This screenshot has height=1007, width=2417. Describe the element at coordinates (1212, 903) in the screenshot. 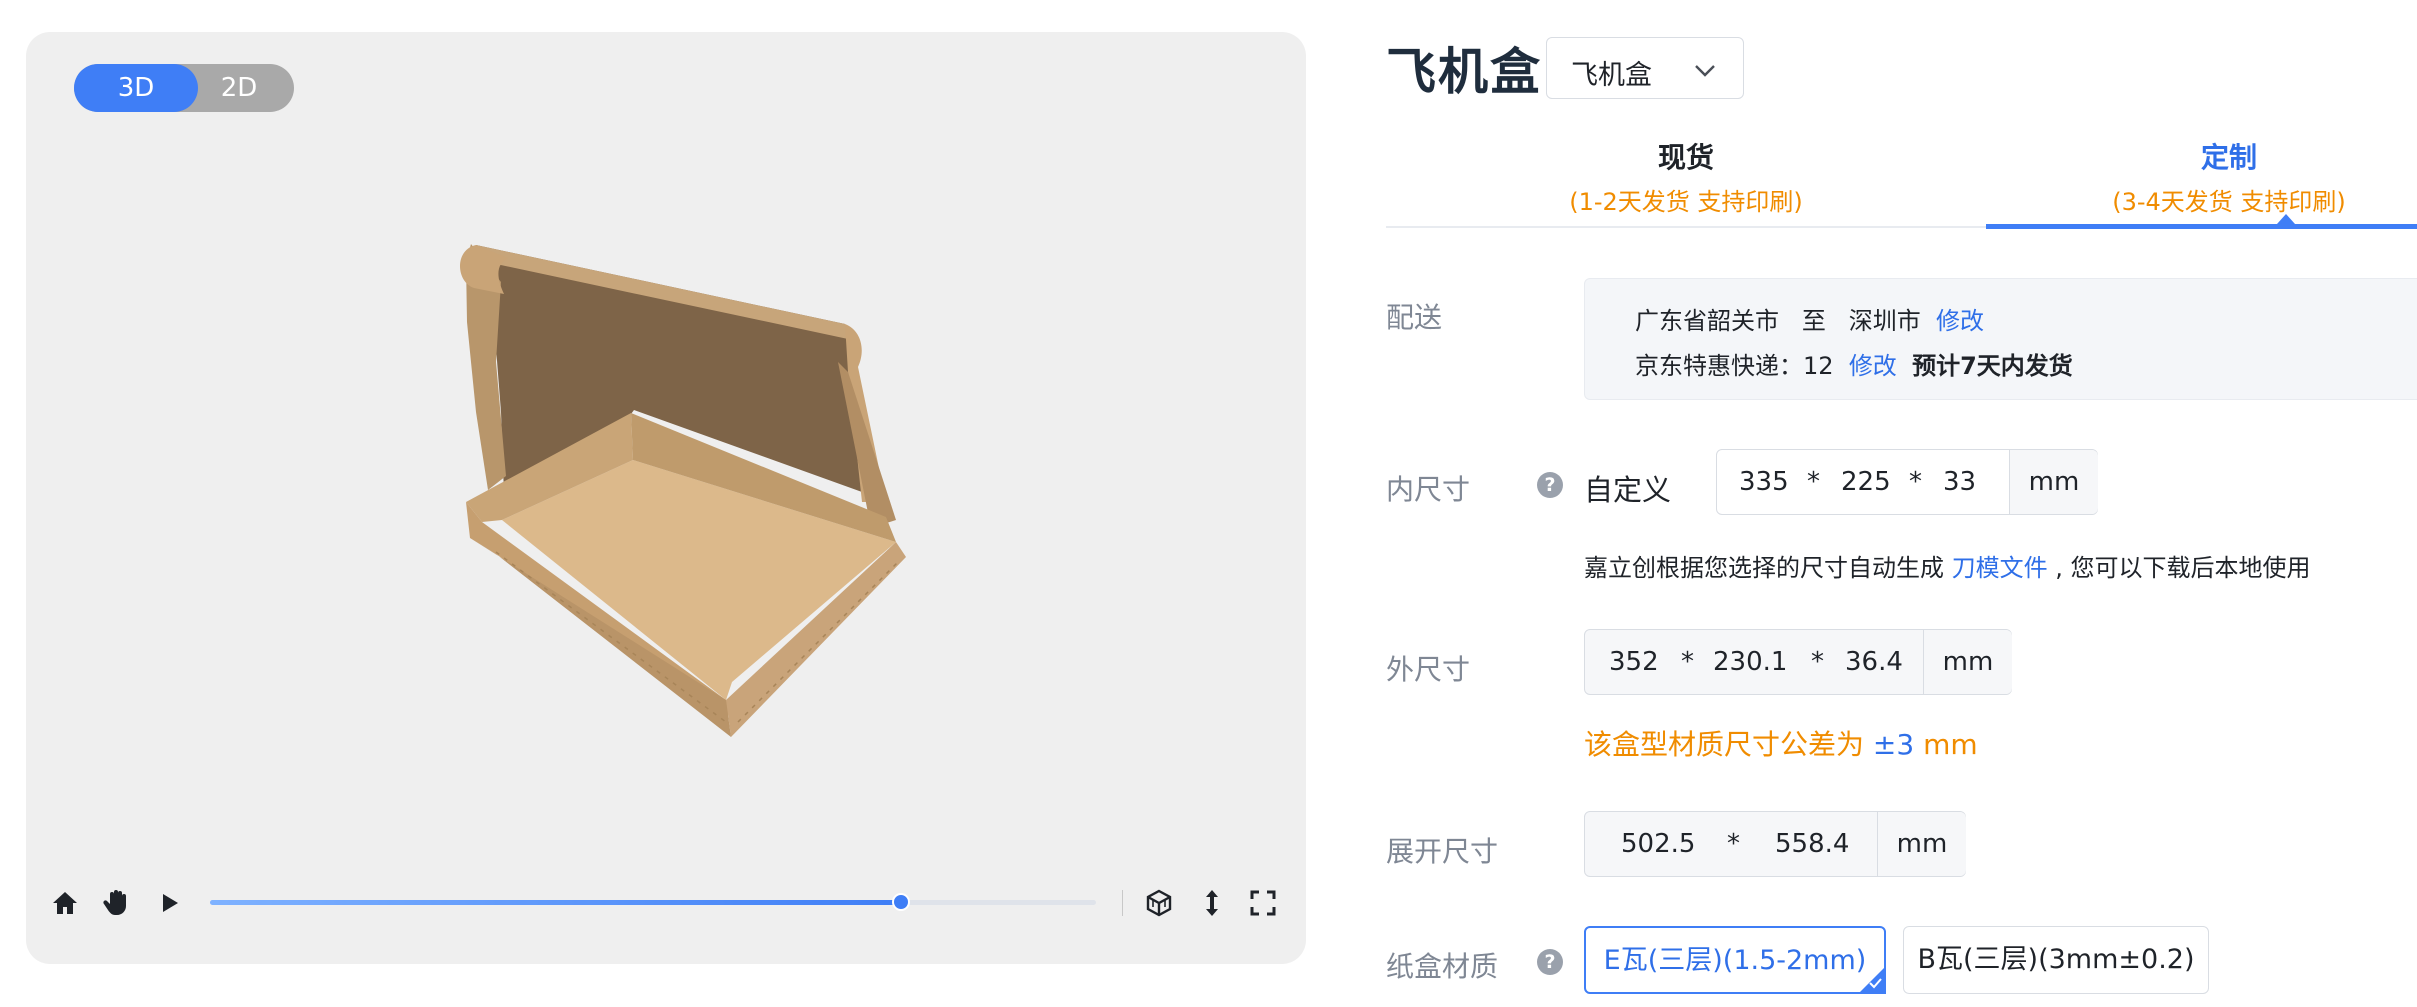

I see `vertical-arrows-icon` at that location.